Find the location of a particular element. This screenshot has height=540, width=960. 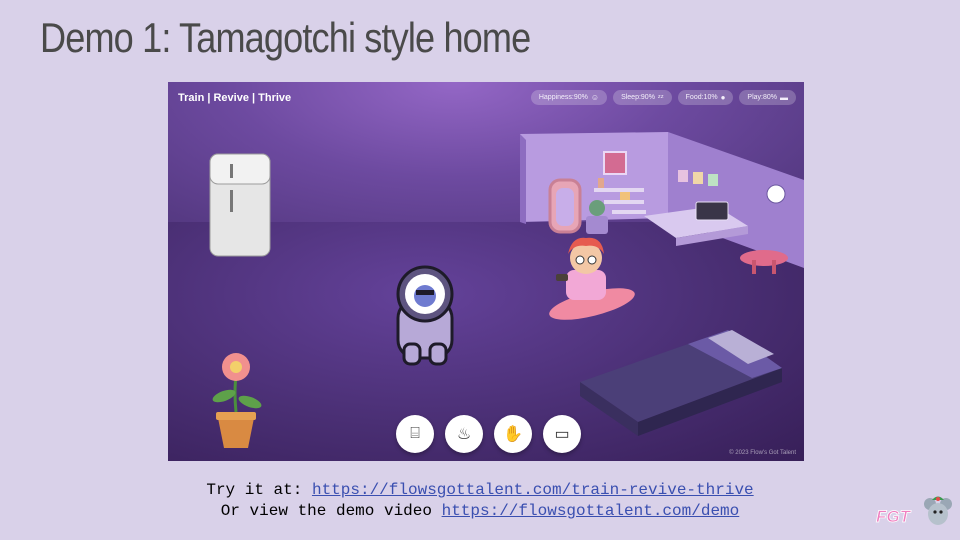

workout-button: ⌸ is located at coordinates (415, 434).